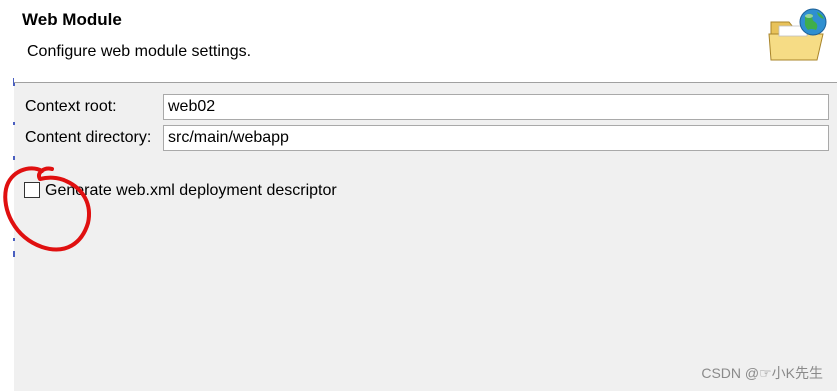  Describe the element at coordinates (47, 209) in the screenshot. I see `red-circle-annotation` at that location.